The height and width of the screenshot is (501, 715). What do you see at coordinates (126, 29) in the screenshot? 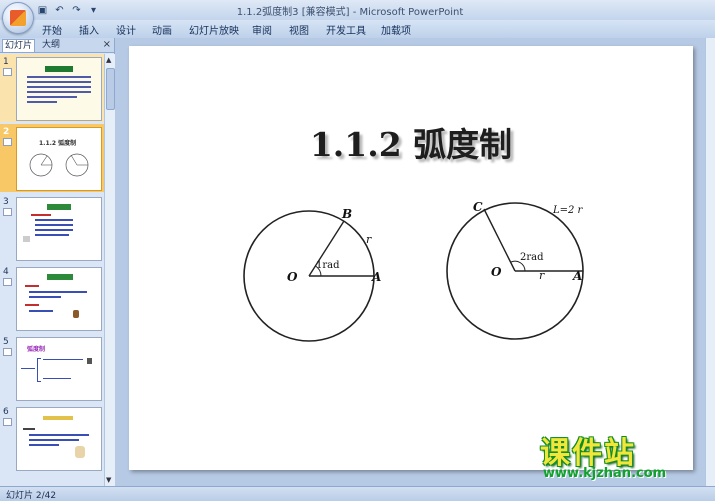
I see `tab-design: 设计` at bounding box center [126, 29].